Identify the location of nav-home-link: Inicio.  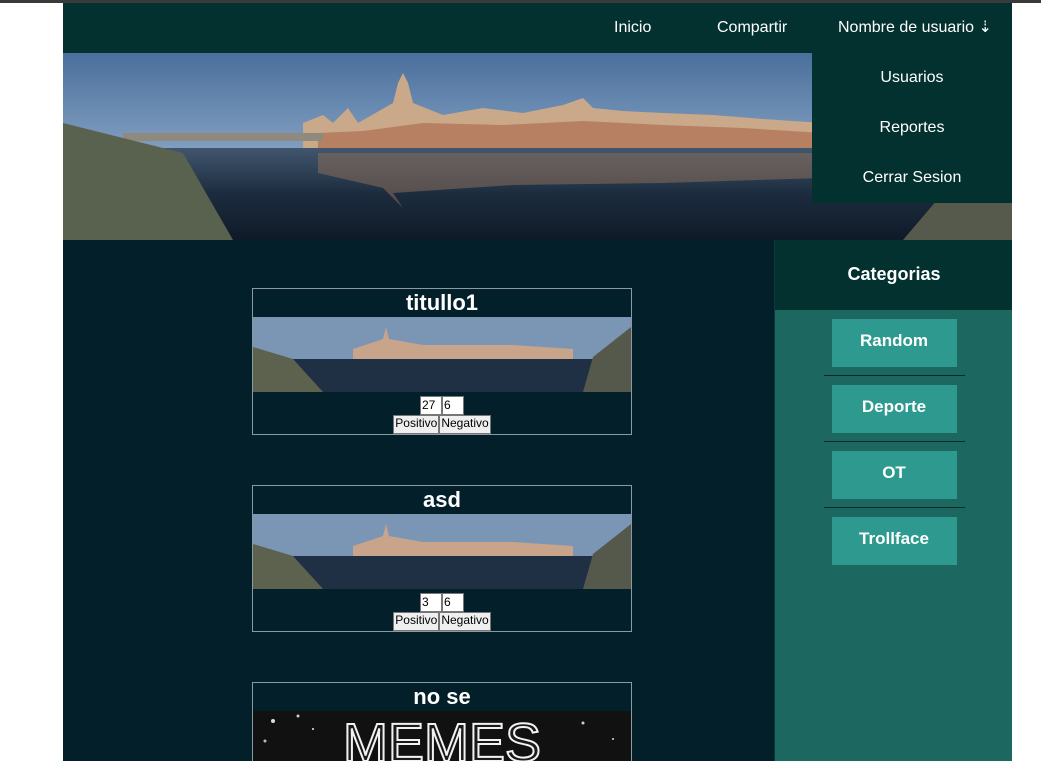
(632, 28).